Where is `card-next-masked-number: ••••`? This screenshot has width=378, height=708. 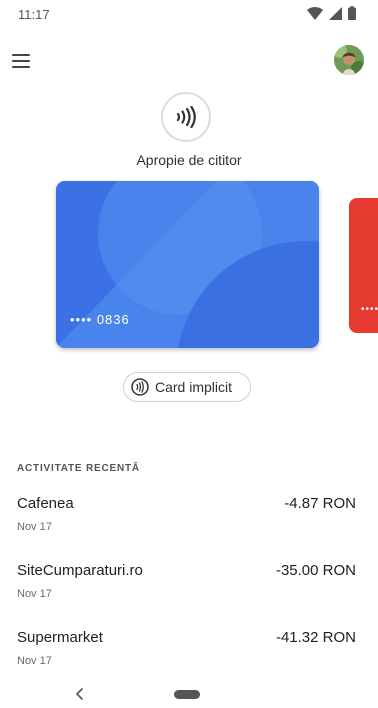 card-next-masked-number: •••• is located at coordinates (369, 309).